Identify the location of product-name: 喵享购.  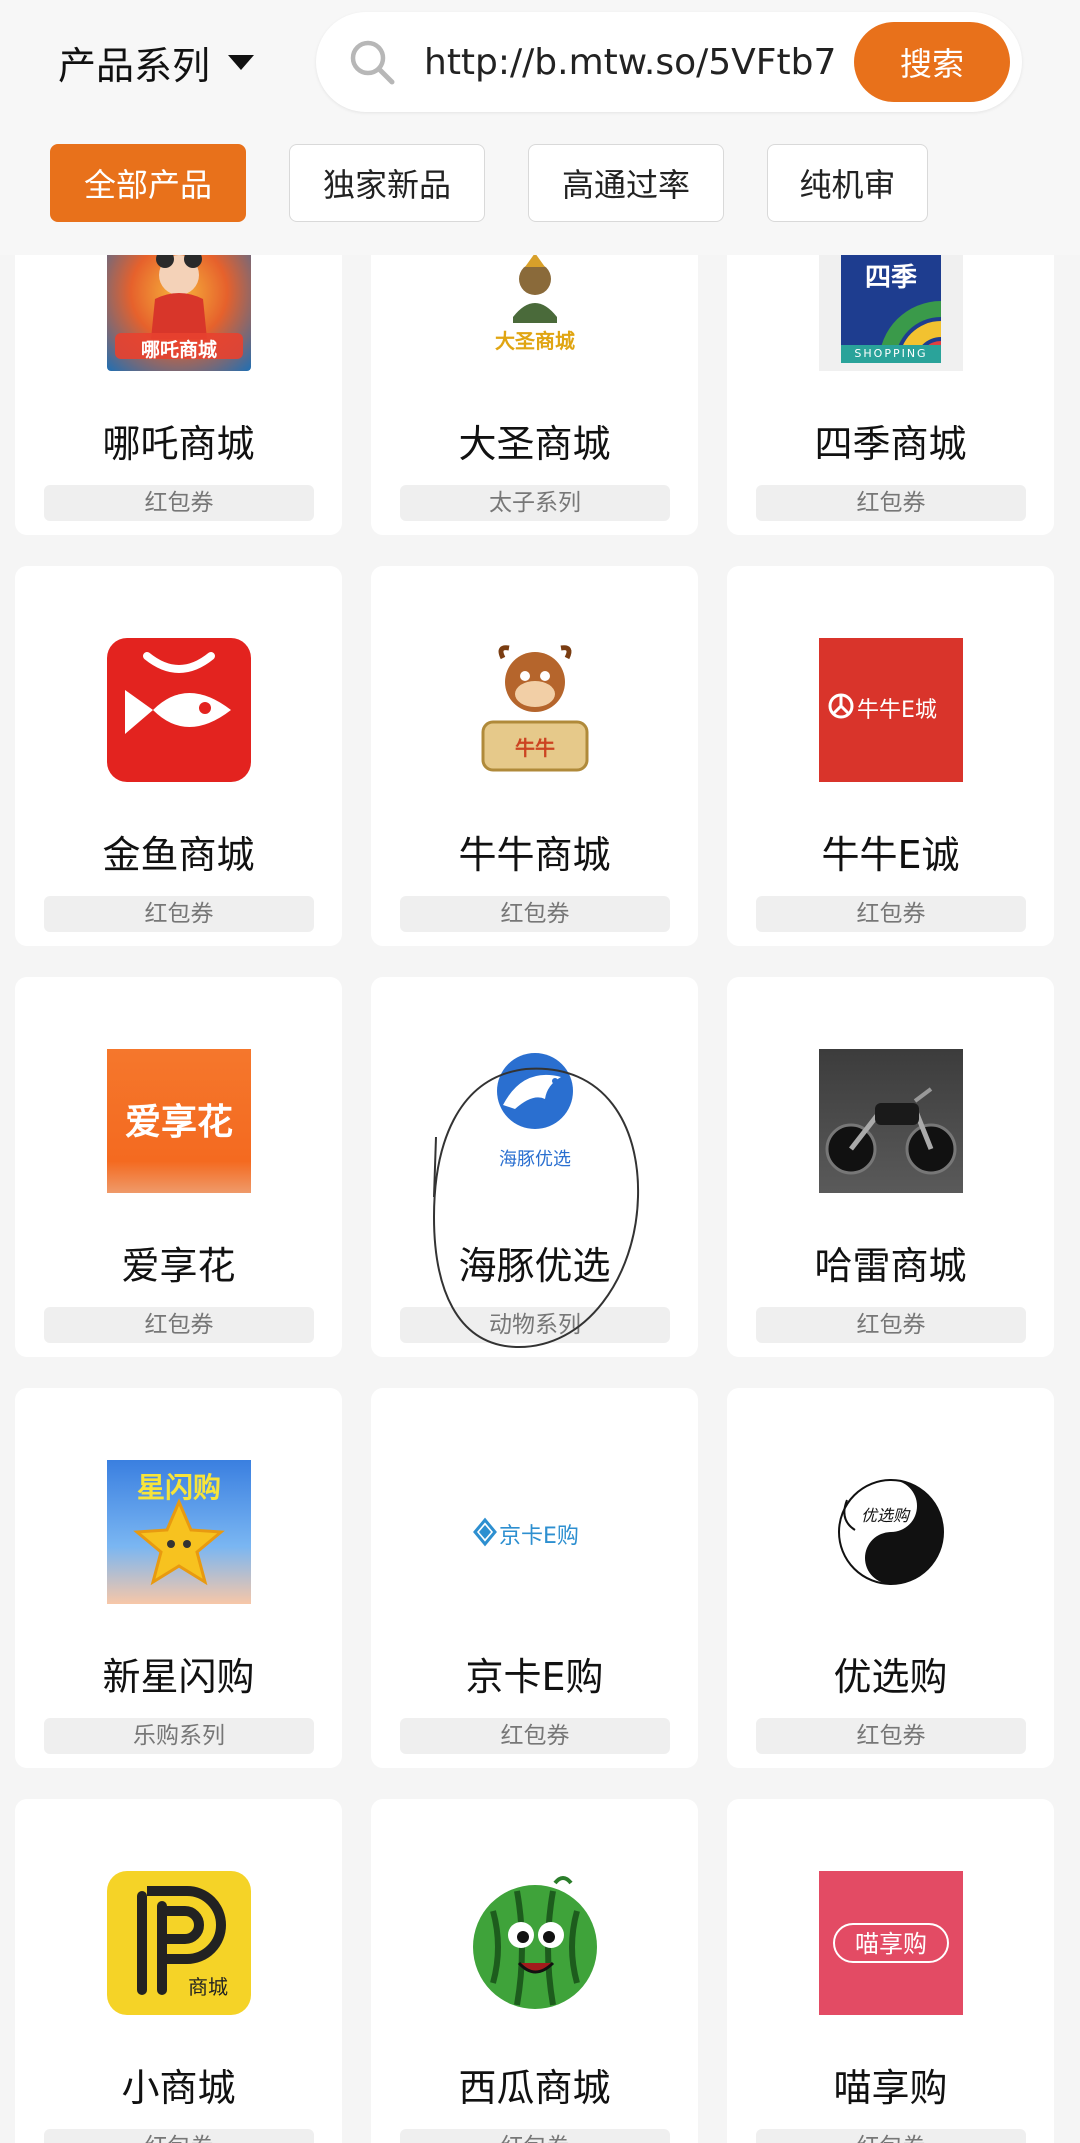
(890, 2088).